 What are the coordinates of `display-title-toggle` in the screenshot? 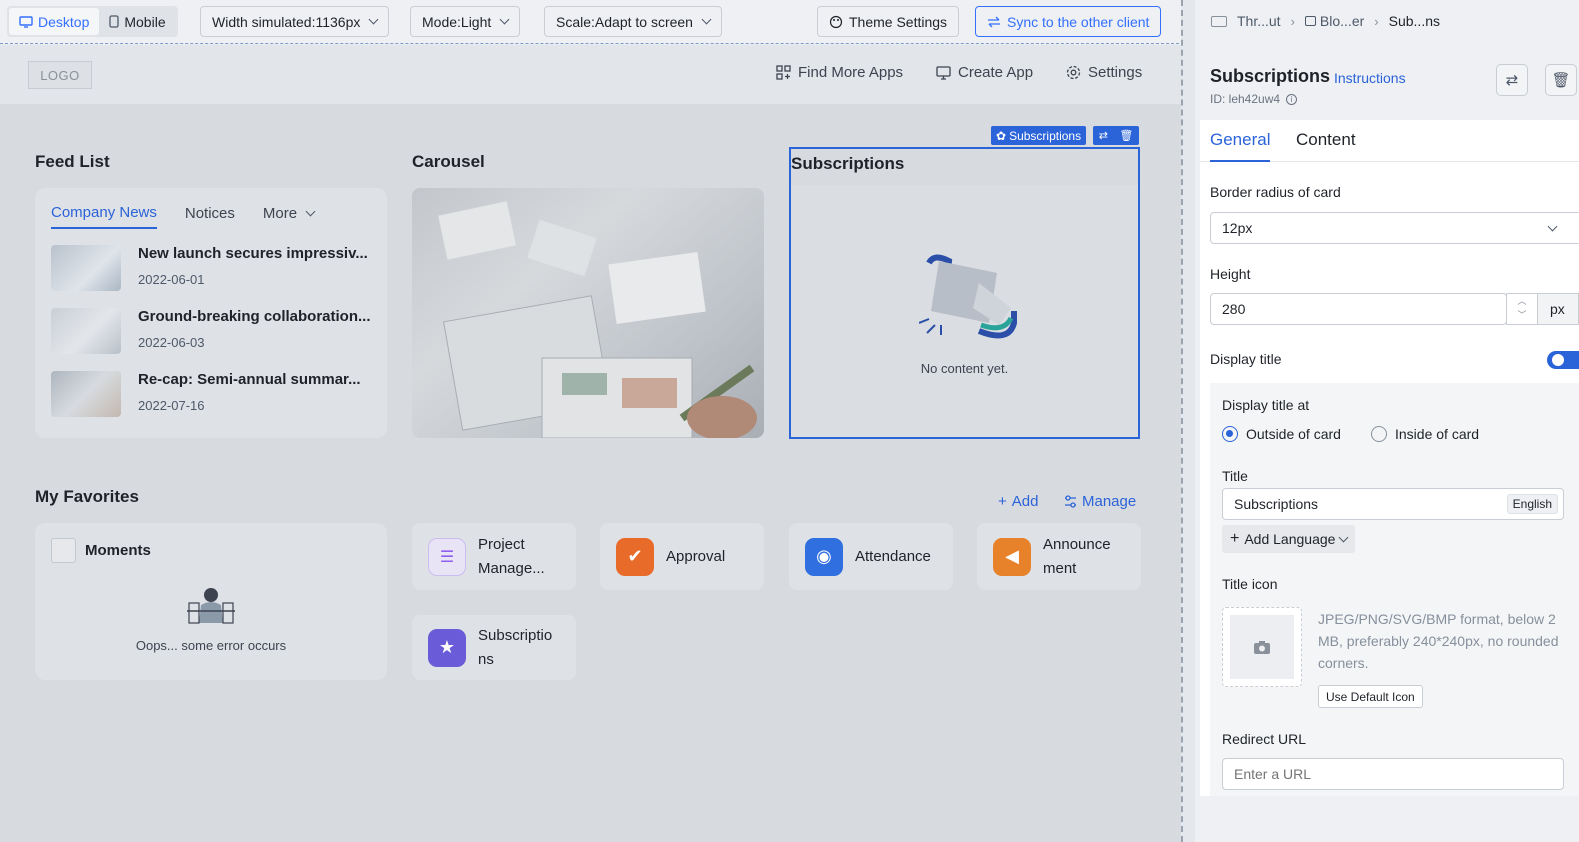 It's located at (1563, 360).